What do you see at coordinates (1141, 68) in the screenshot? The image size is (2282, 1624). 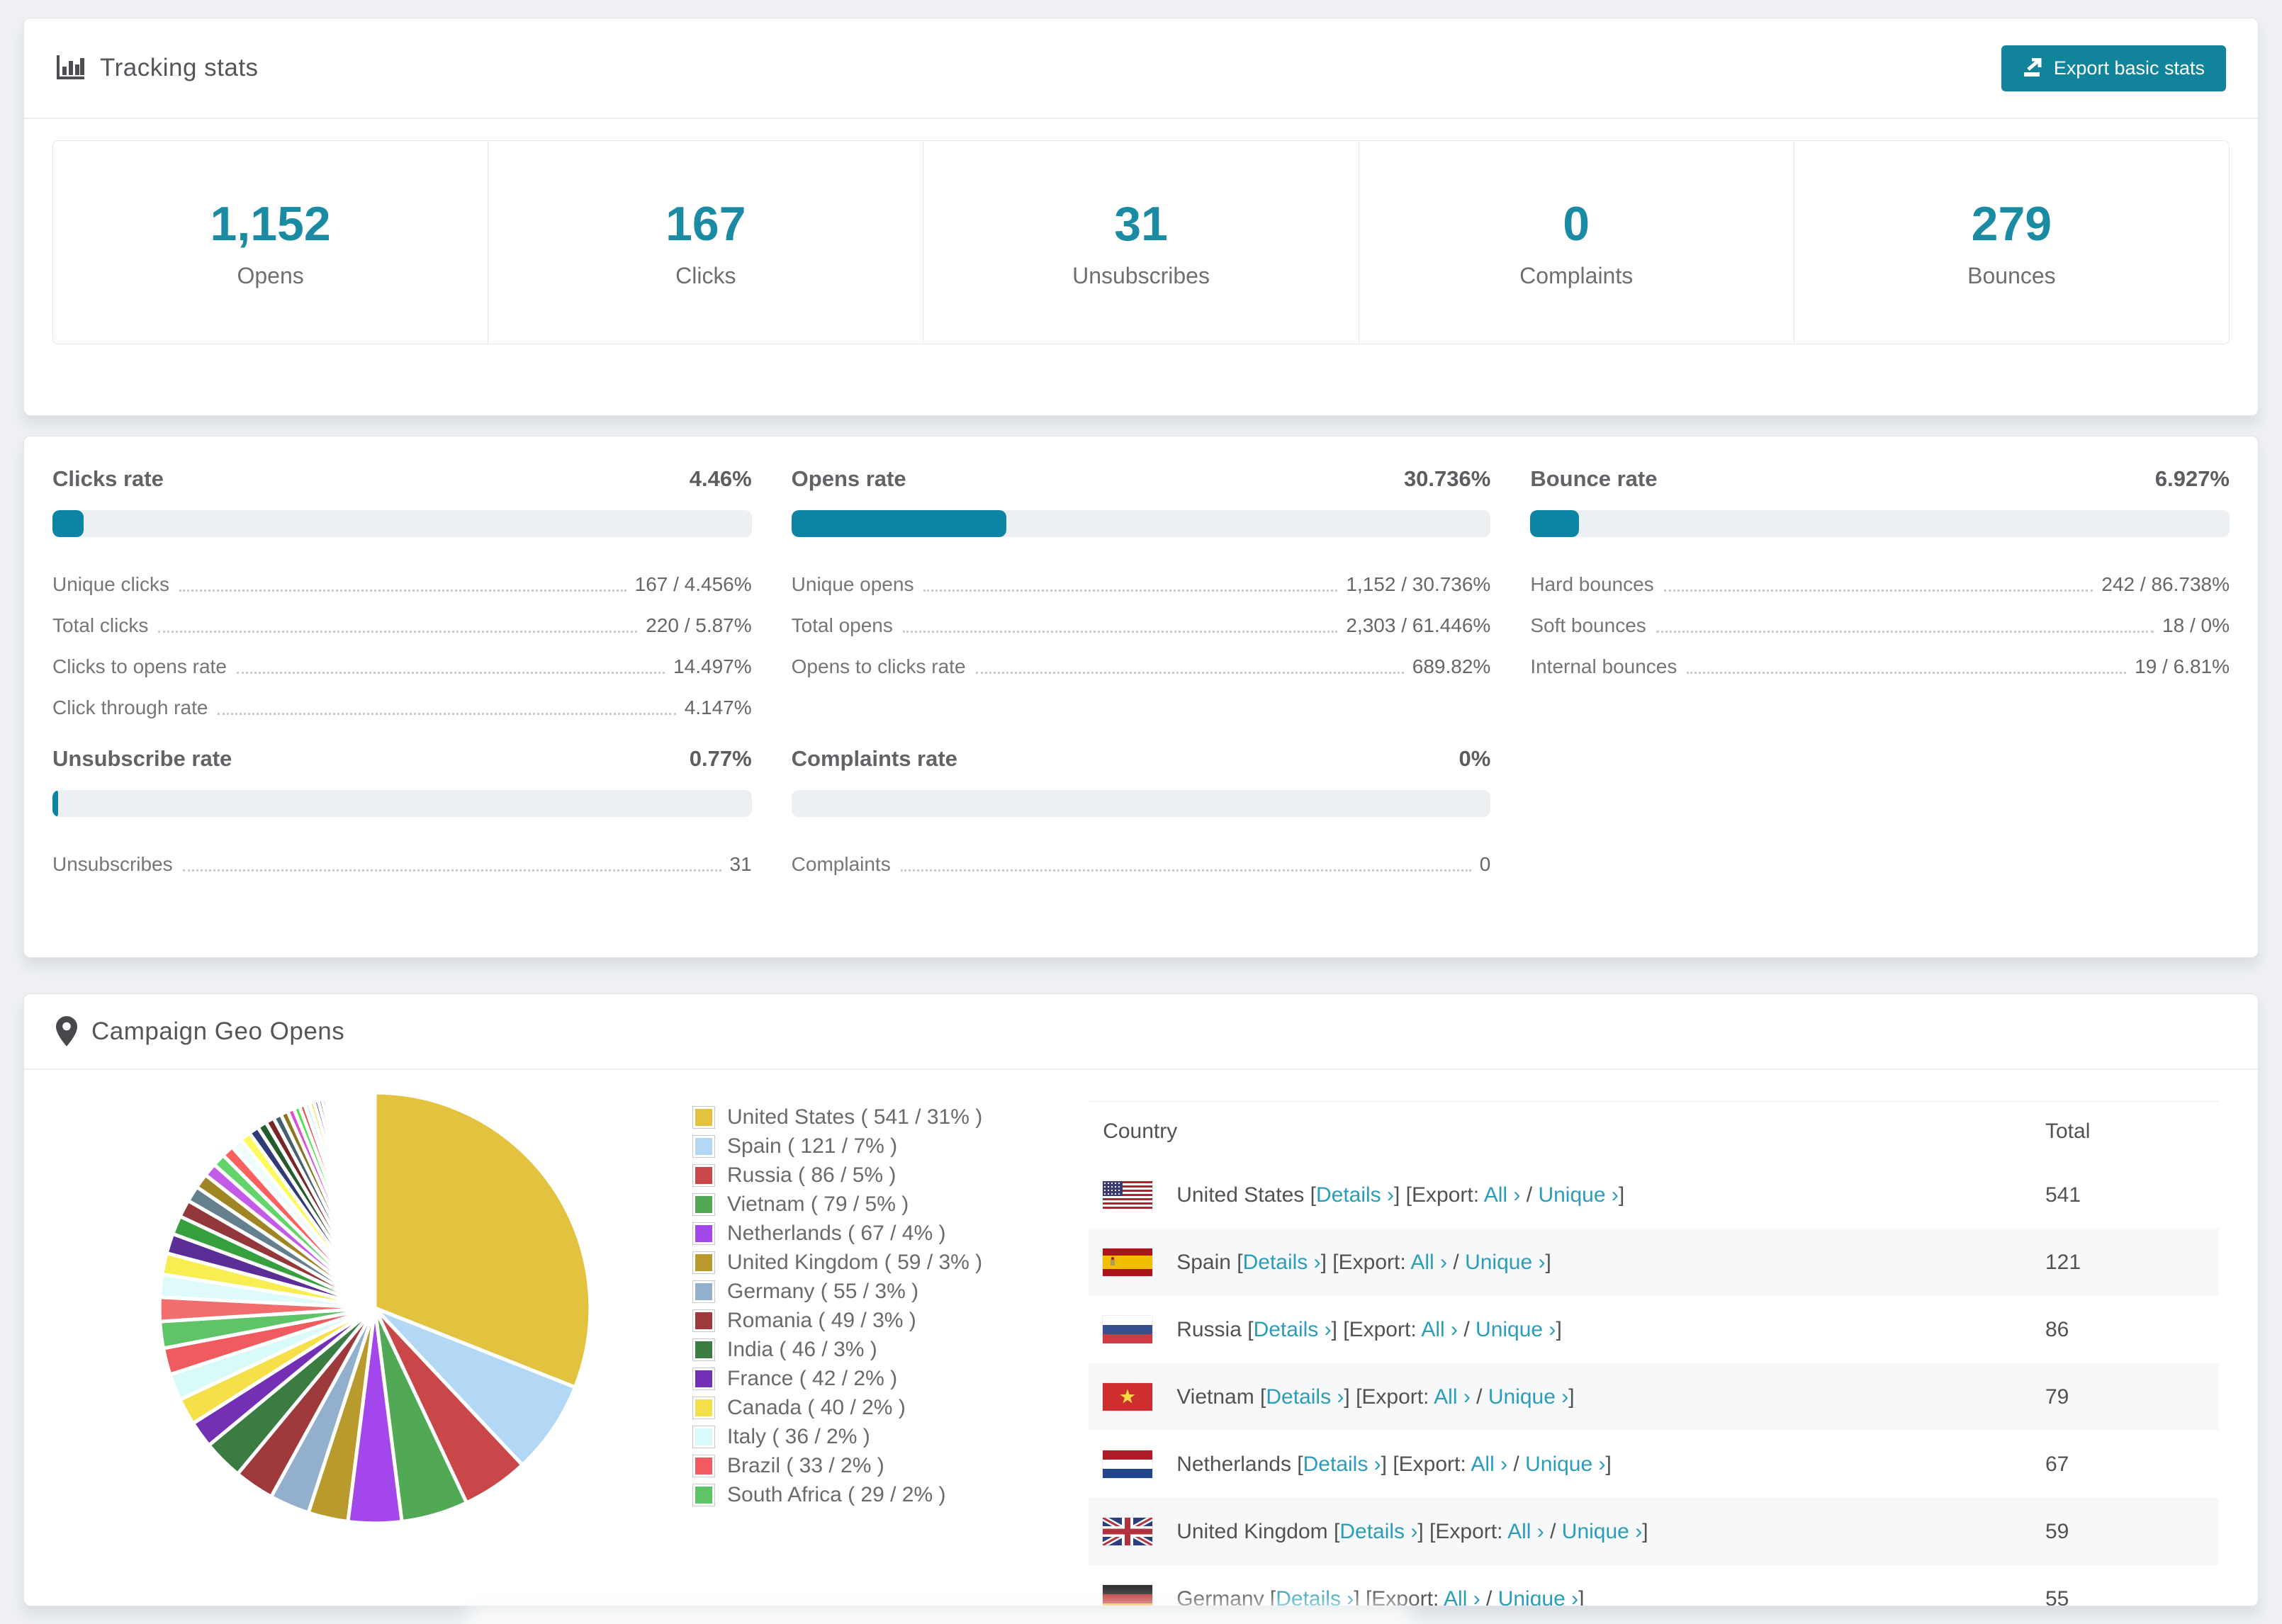 I see `tracking-stats-header: Tracking stats Export basic stats` at bounding box center [1141, 68].